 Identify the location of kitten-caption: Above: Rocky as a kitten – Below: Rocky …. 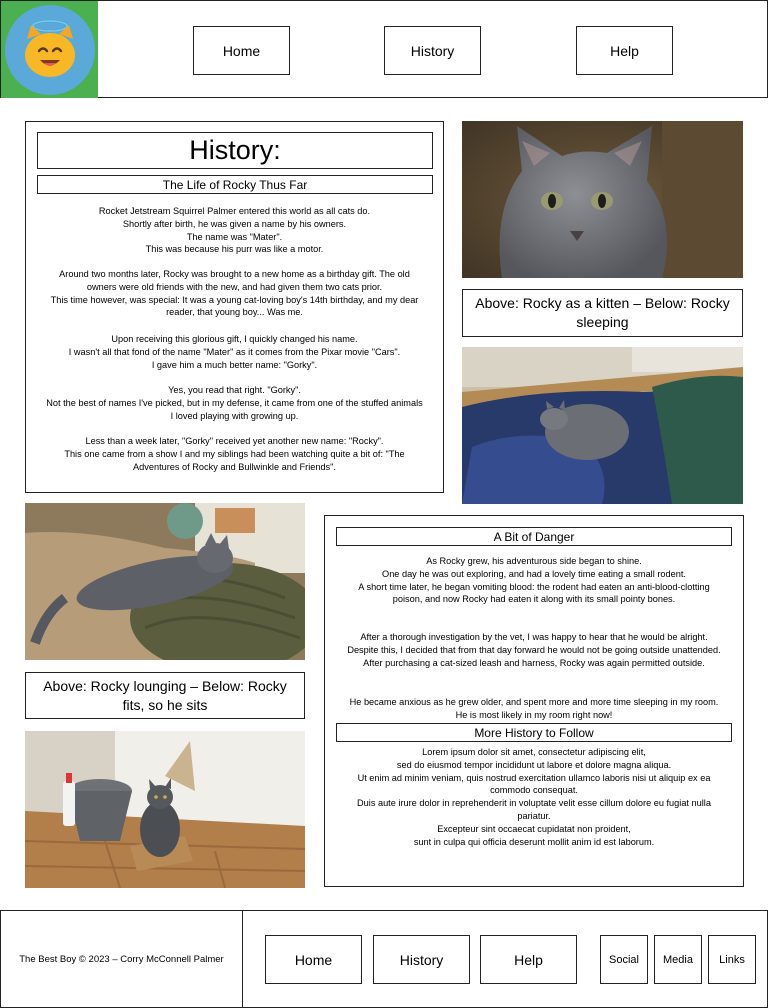
(602, 313).